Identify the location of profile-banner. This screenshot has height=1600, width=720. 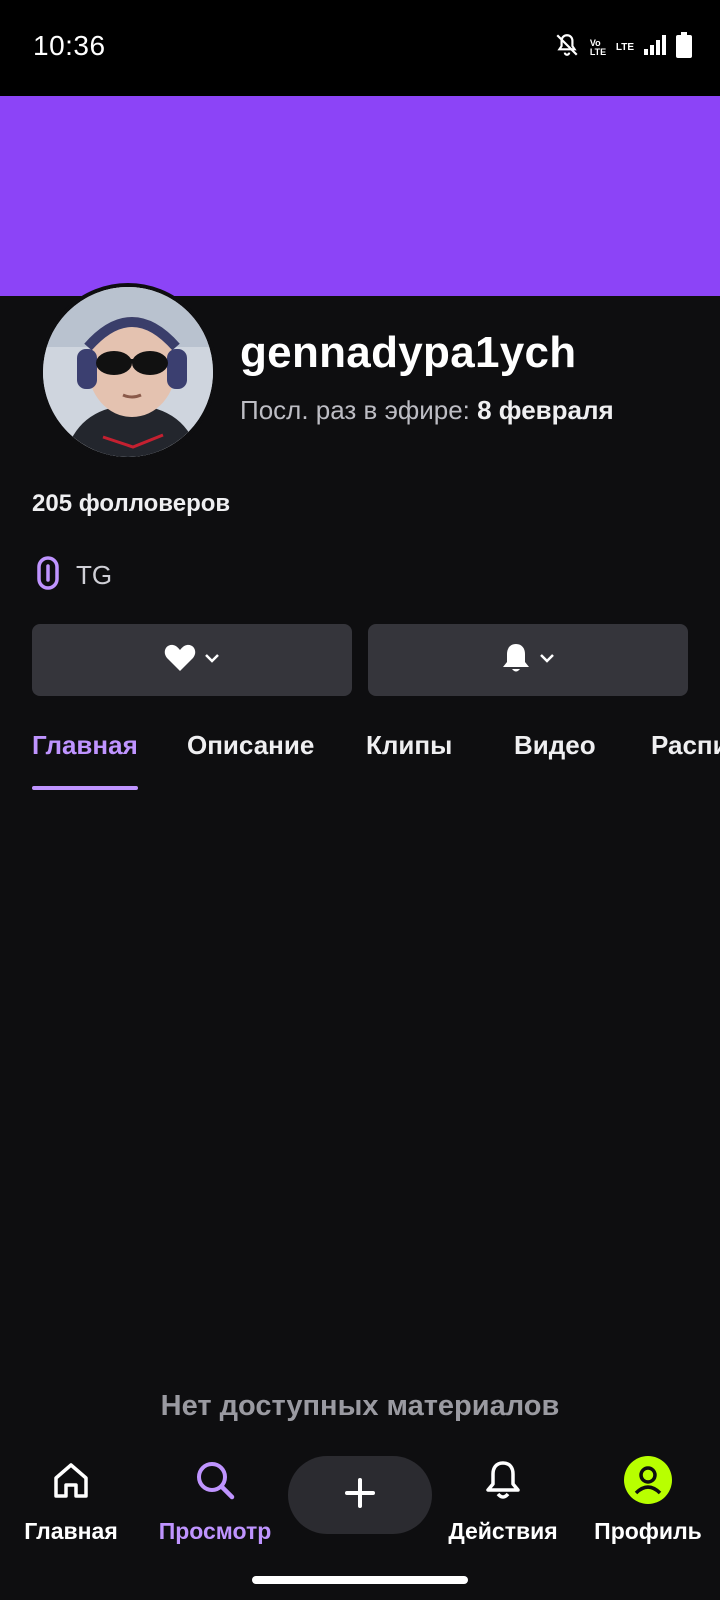
(360, 196).